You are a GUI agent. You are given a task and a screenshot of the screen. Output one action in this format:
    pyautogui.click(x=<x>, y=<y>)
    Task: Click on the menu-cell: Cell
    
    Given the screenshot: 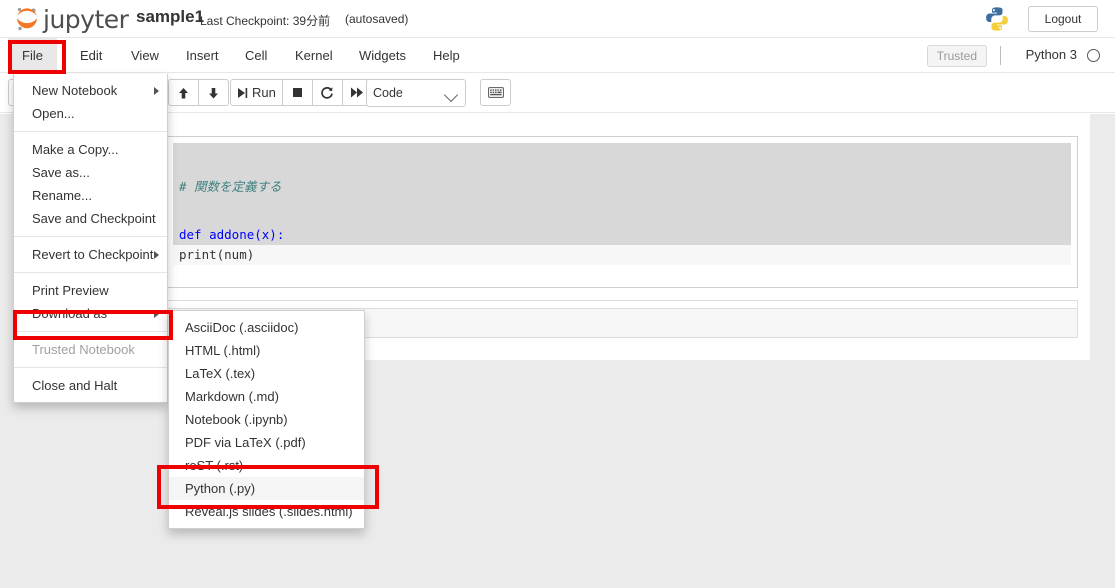 What is the action you would take?
    pyautogui.click(x=256, y=55)
    